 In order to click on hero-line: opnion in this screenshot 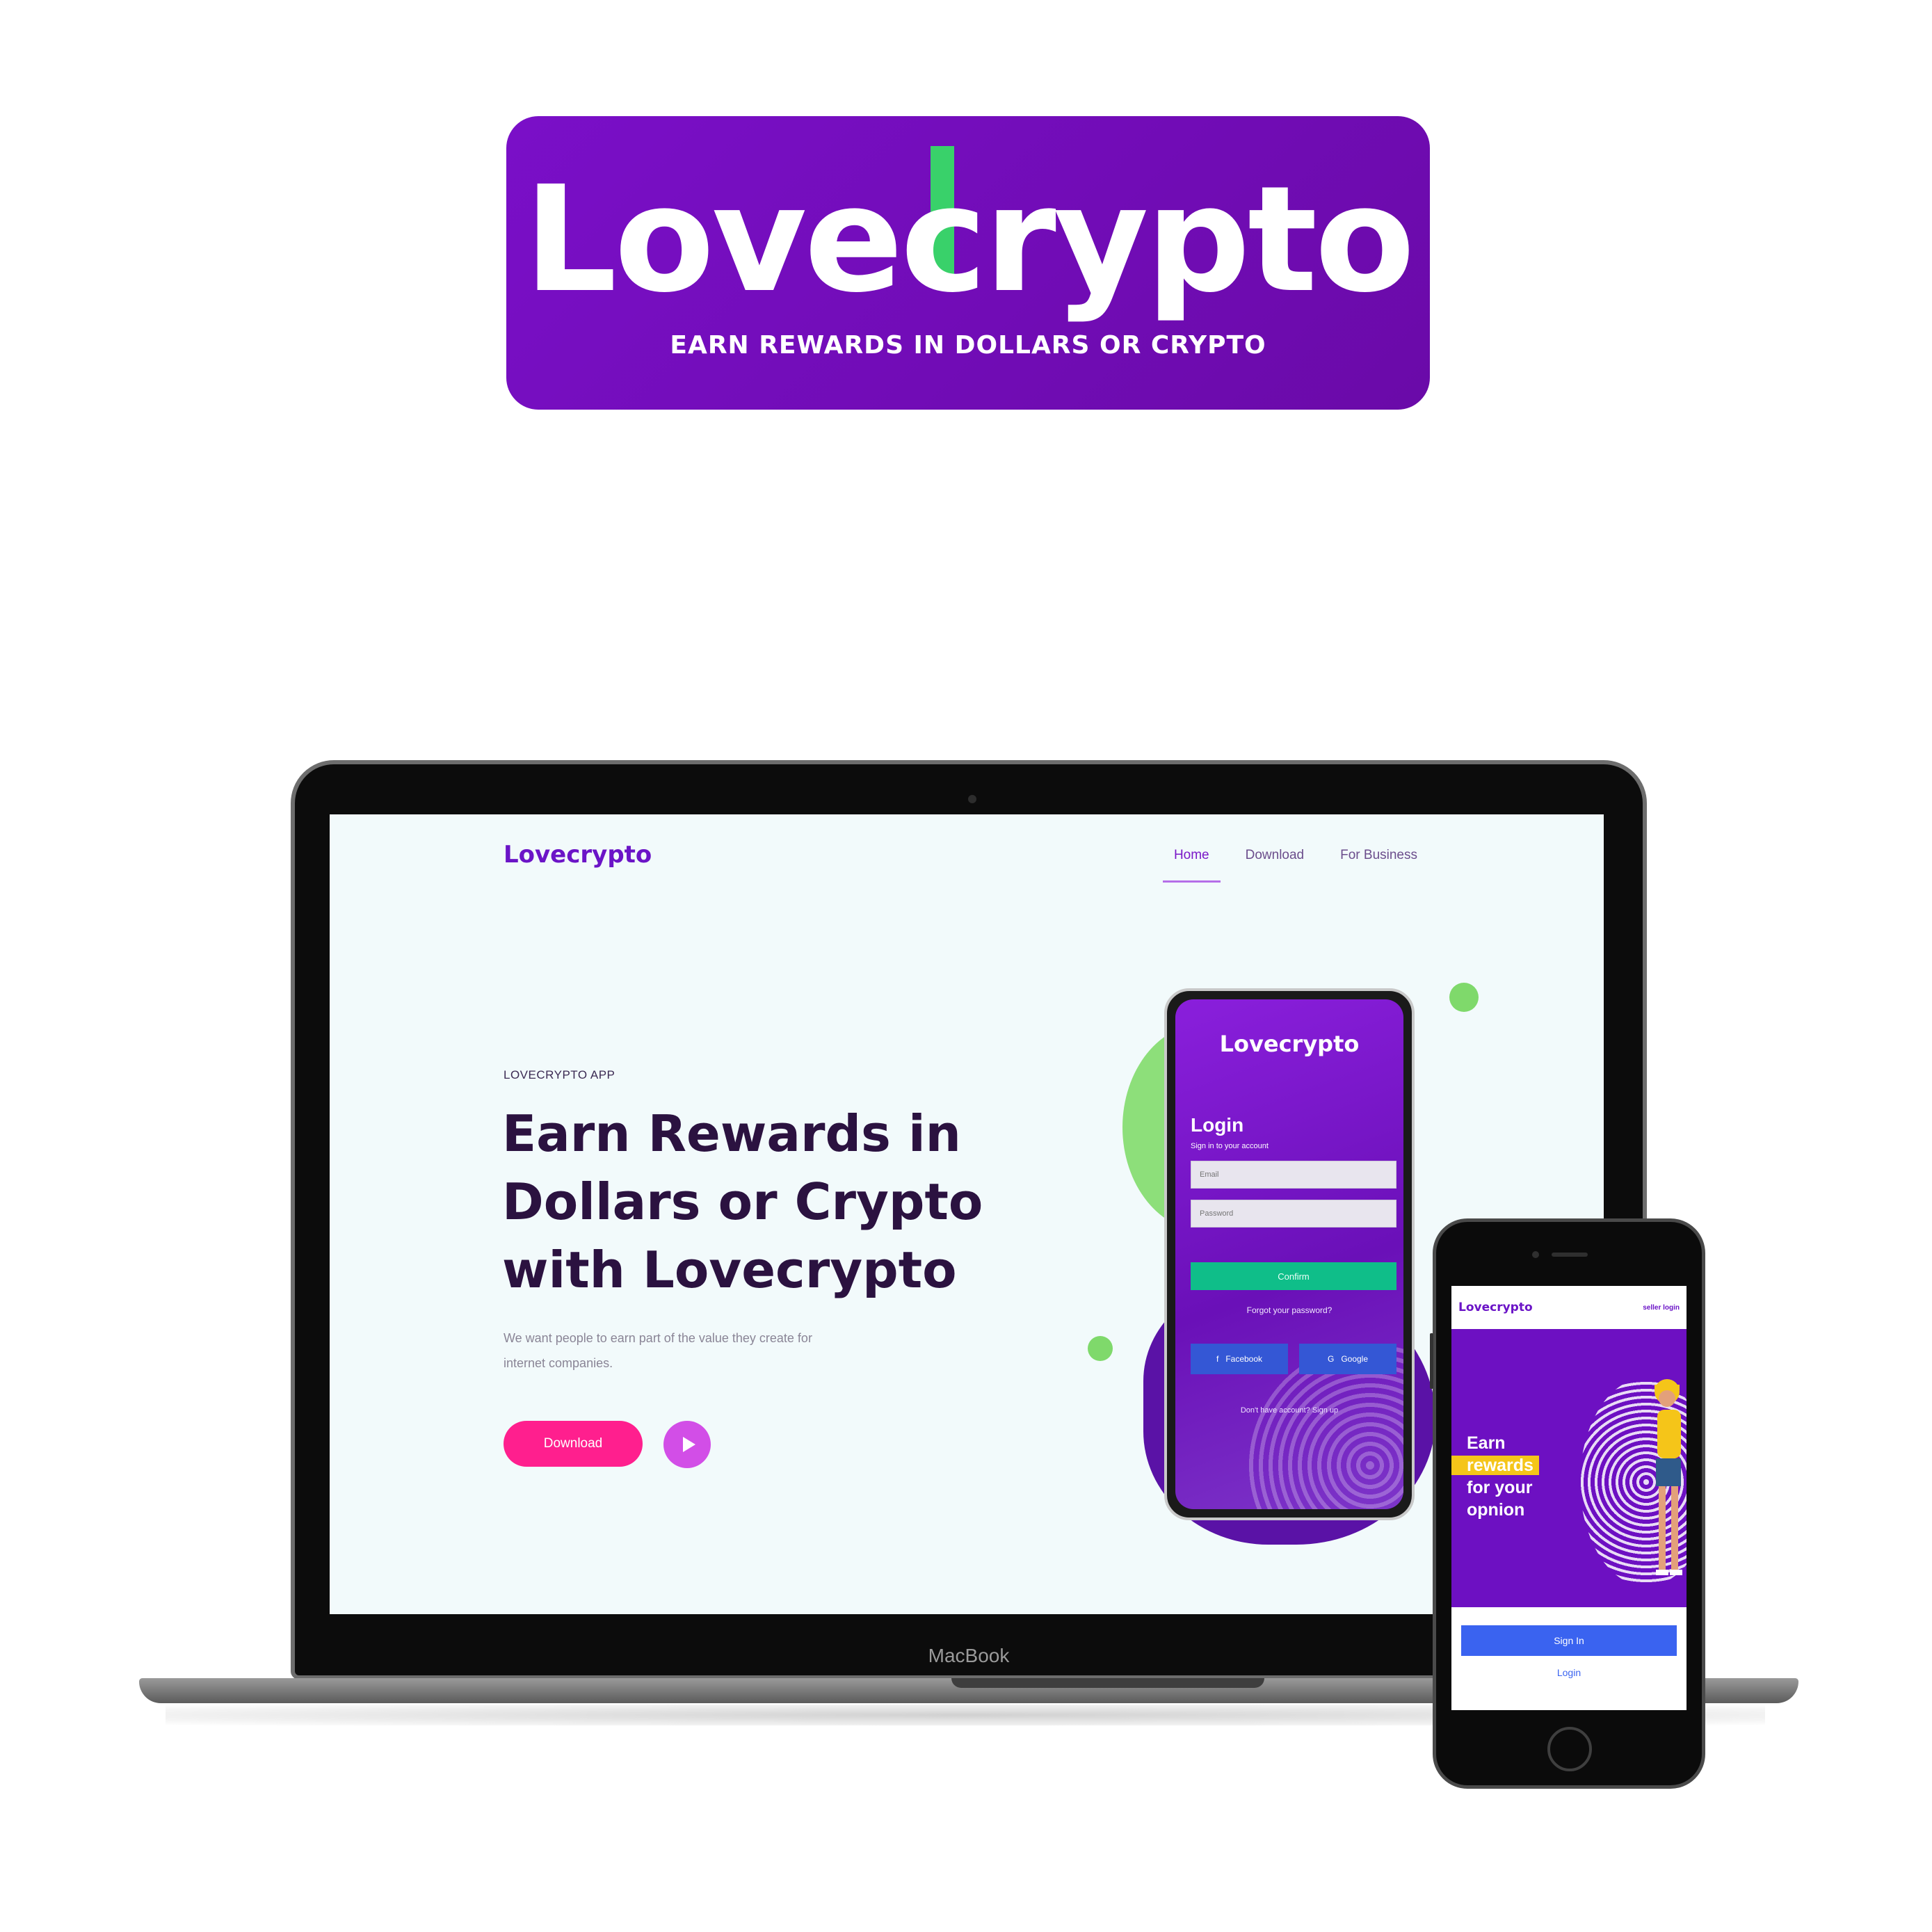, I will do `click(1496, 1510)`.